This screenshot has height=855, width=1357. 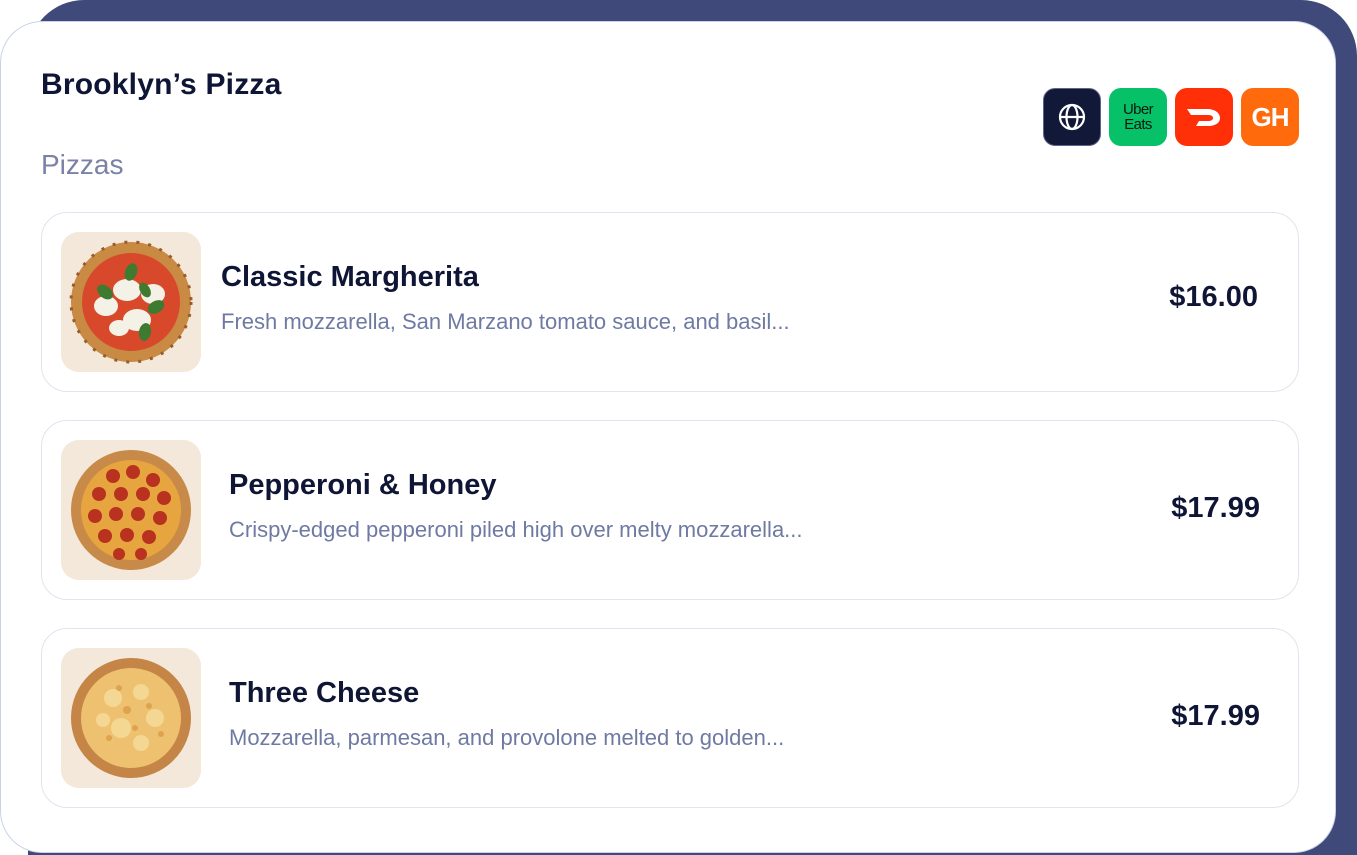 I want to click on grubhub-link-button: GH, so click(x=1270, y=117).